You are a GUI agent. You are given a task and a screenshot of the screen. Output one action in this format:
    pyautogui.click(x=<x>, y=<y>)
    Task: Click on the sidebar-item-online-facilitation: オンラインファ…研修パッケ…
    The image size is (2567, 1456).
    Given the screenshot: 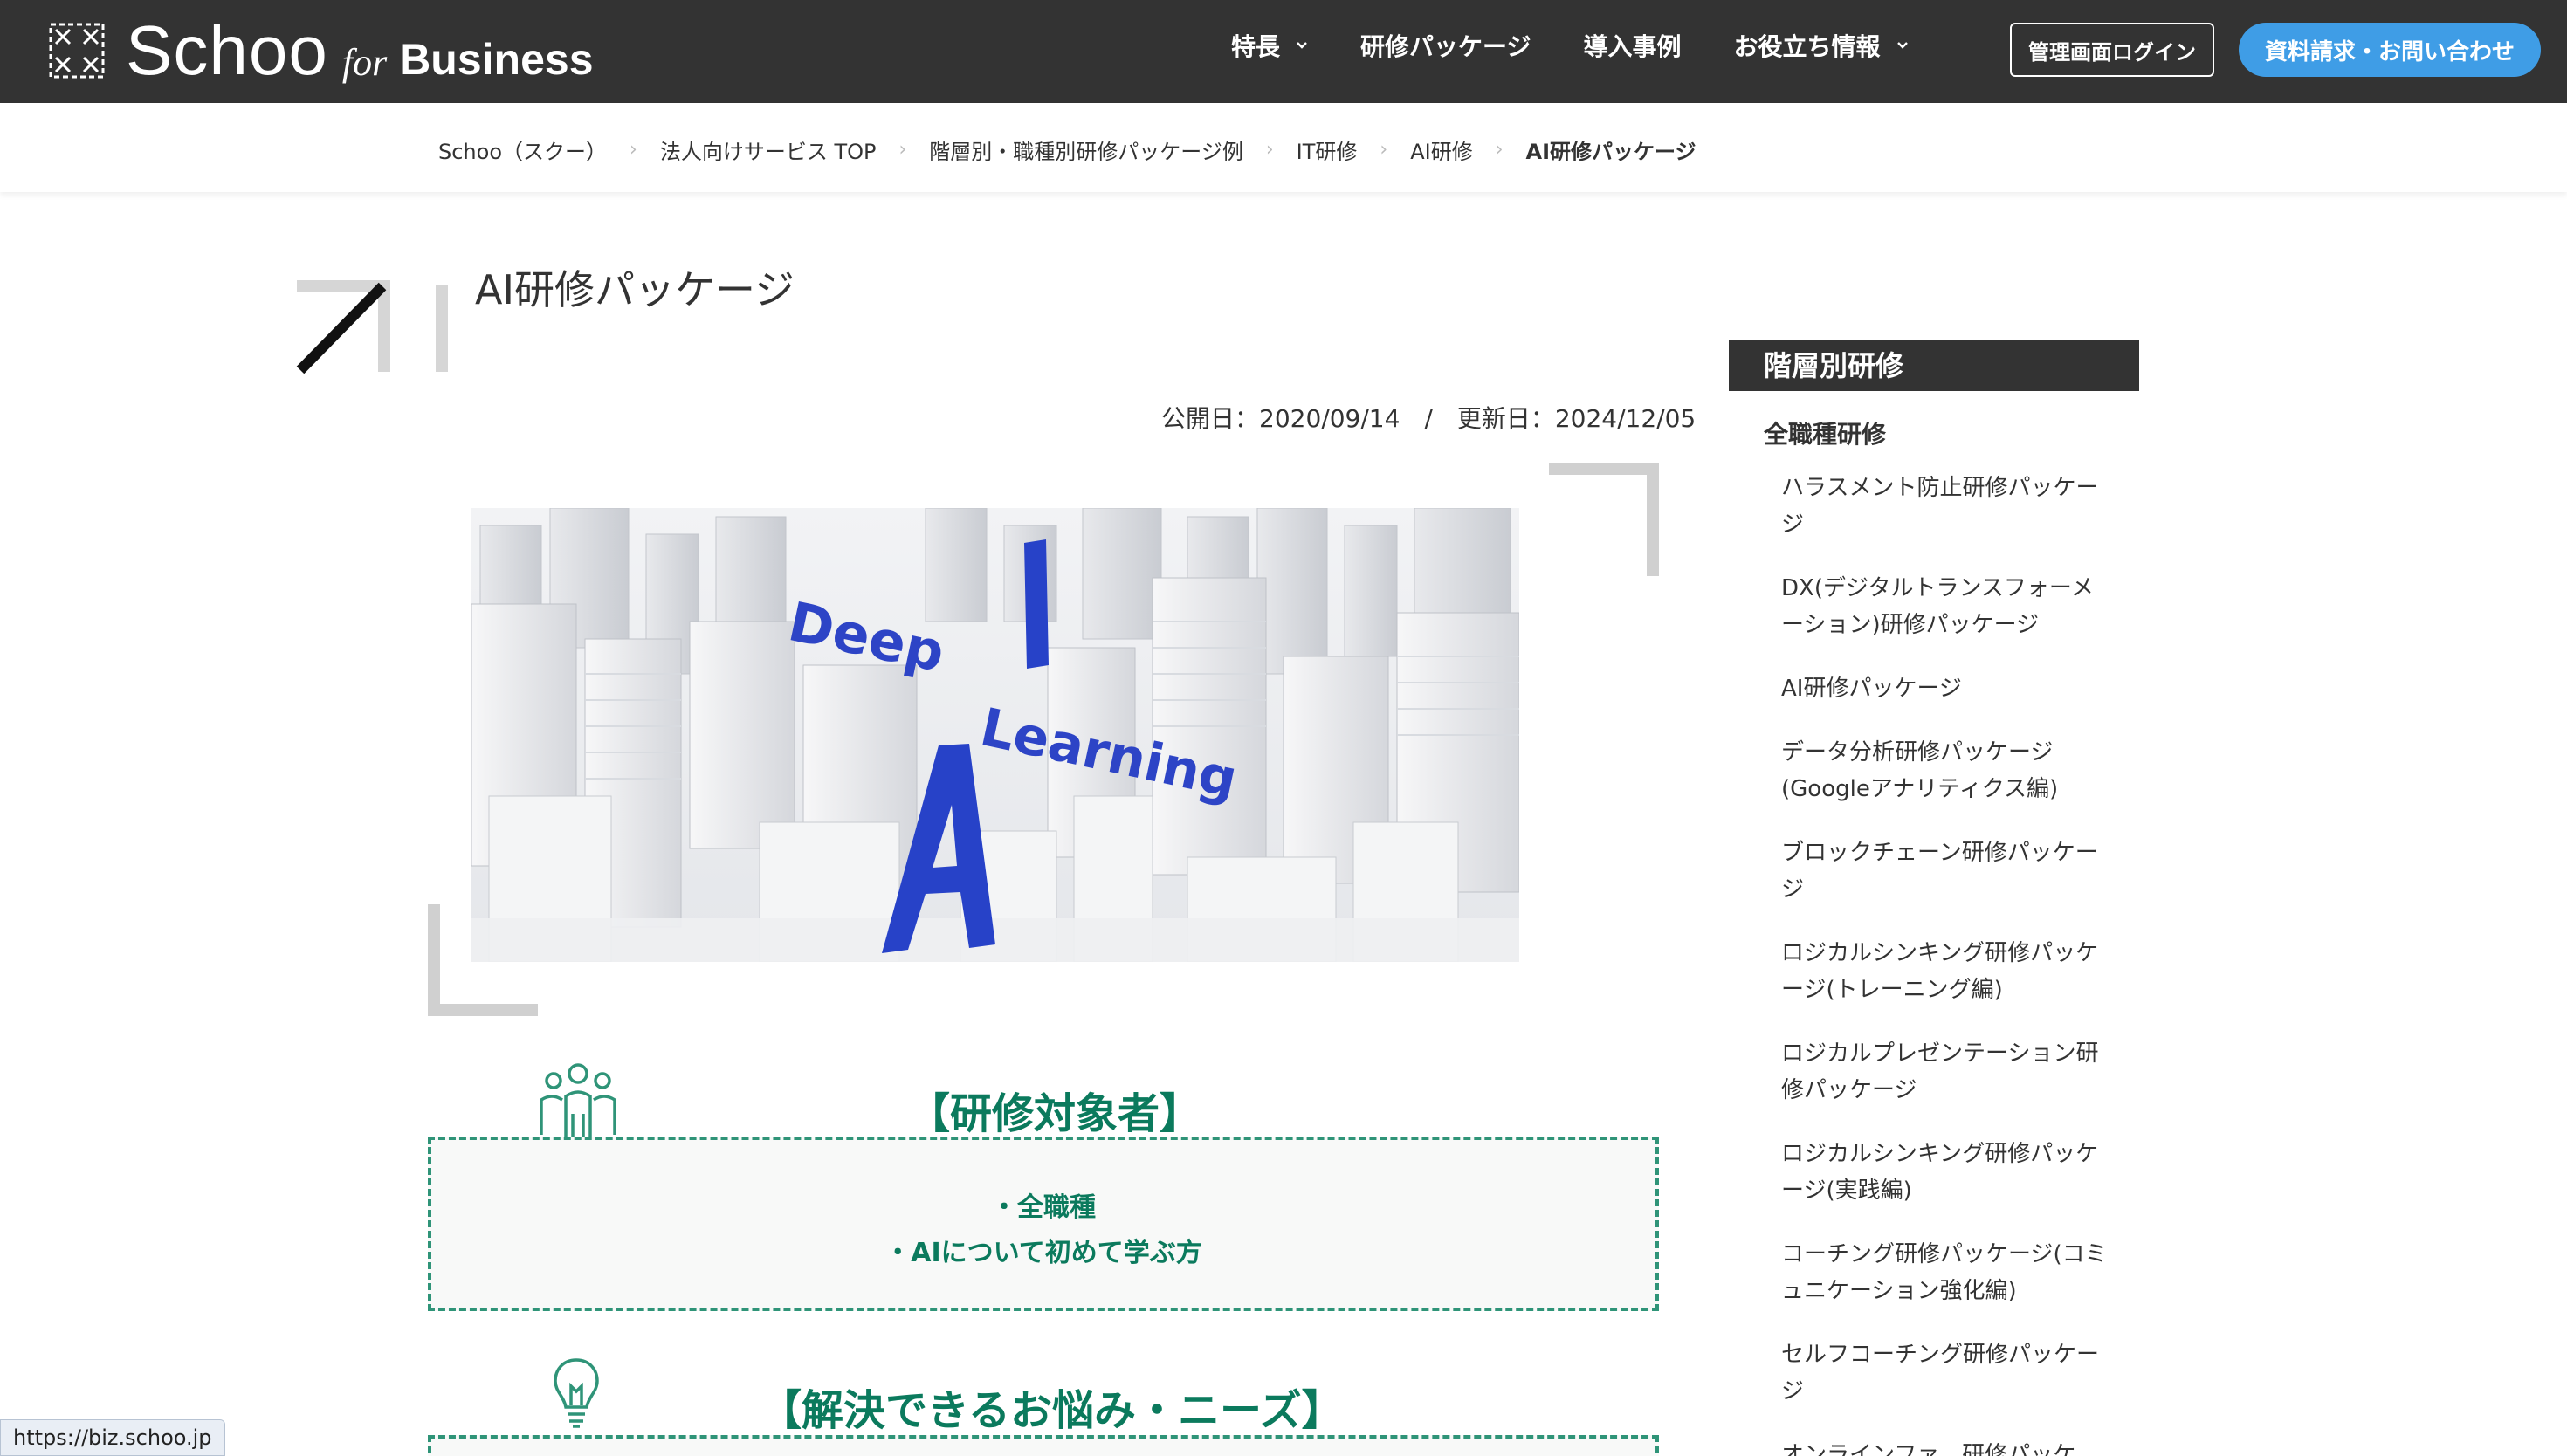 What is the action you would take?
    pyautogui.click(x=1947, y=1446)
    